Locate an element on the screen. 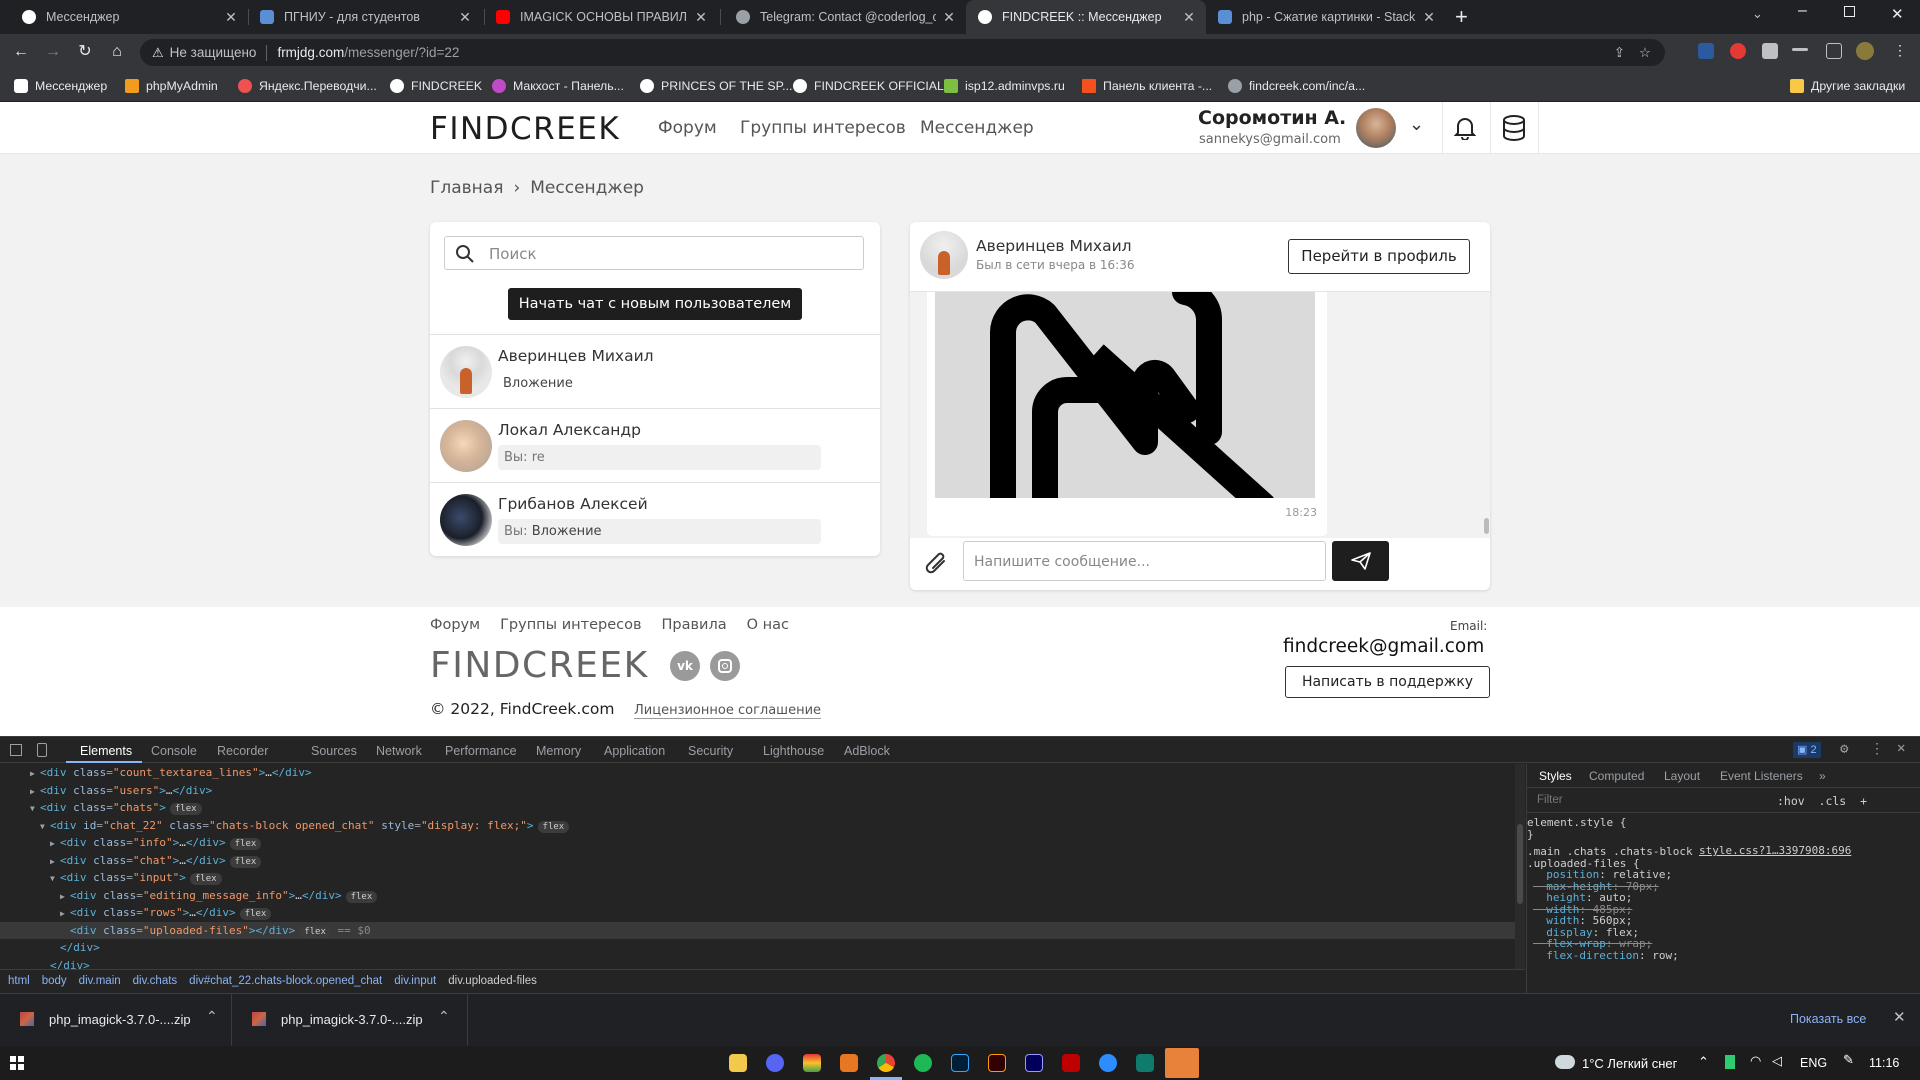 The width and height of the screenshot is (1920, 1080). issues-badge: ▣ 2 is located at coordinates (1807, 750).